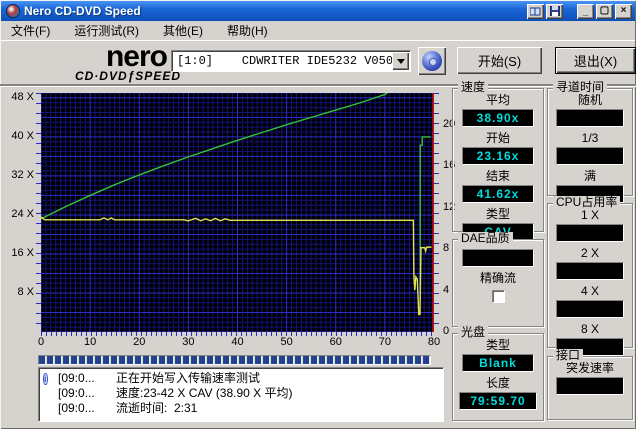 The height and width of the screenshot is (429, 636). I want to click on x-tick-label: 0, so click(41, 342).